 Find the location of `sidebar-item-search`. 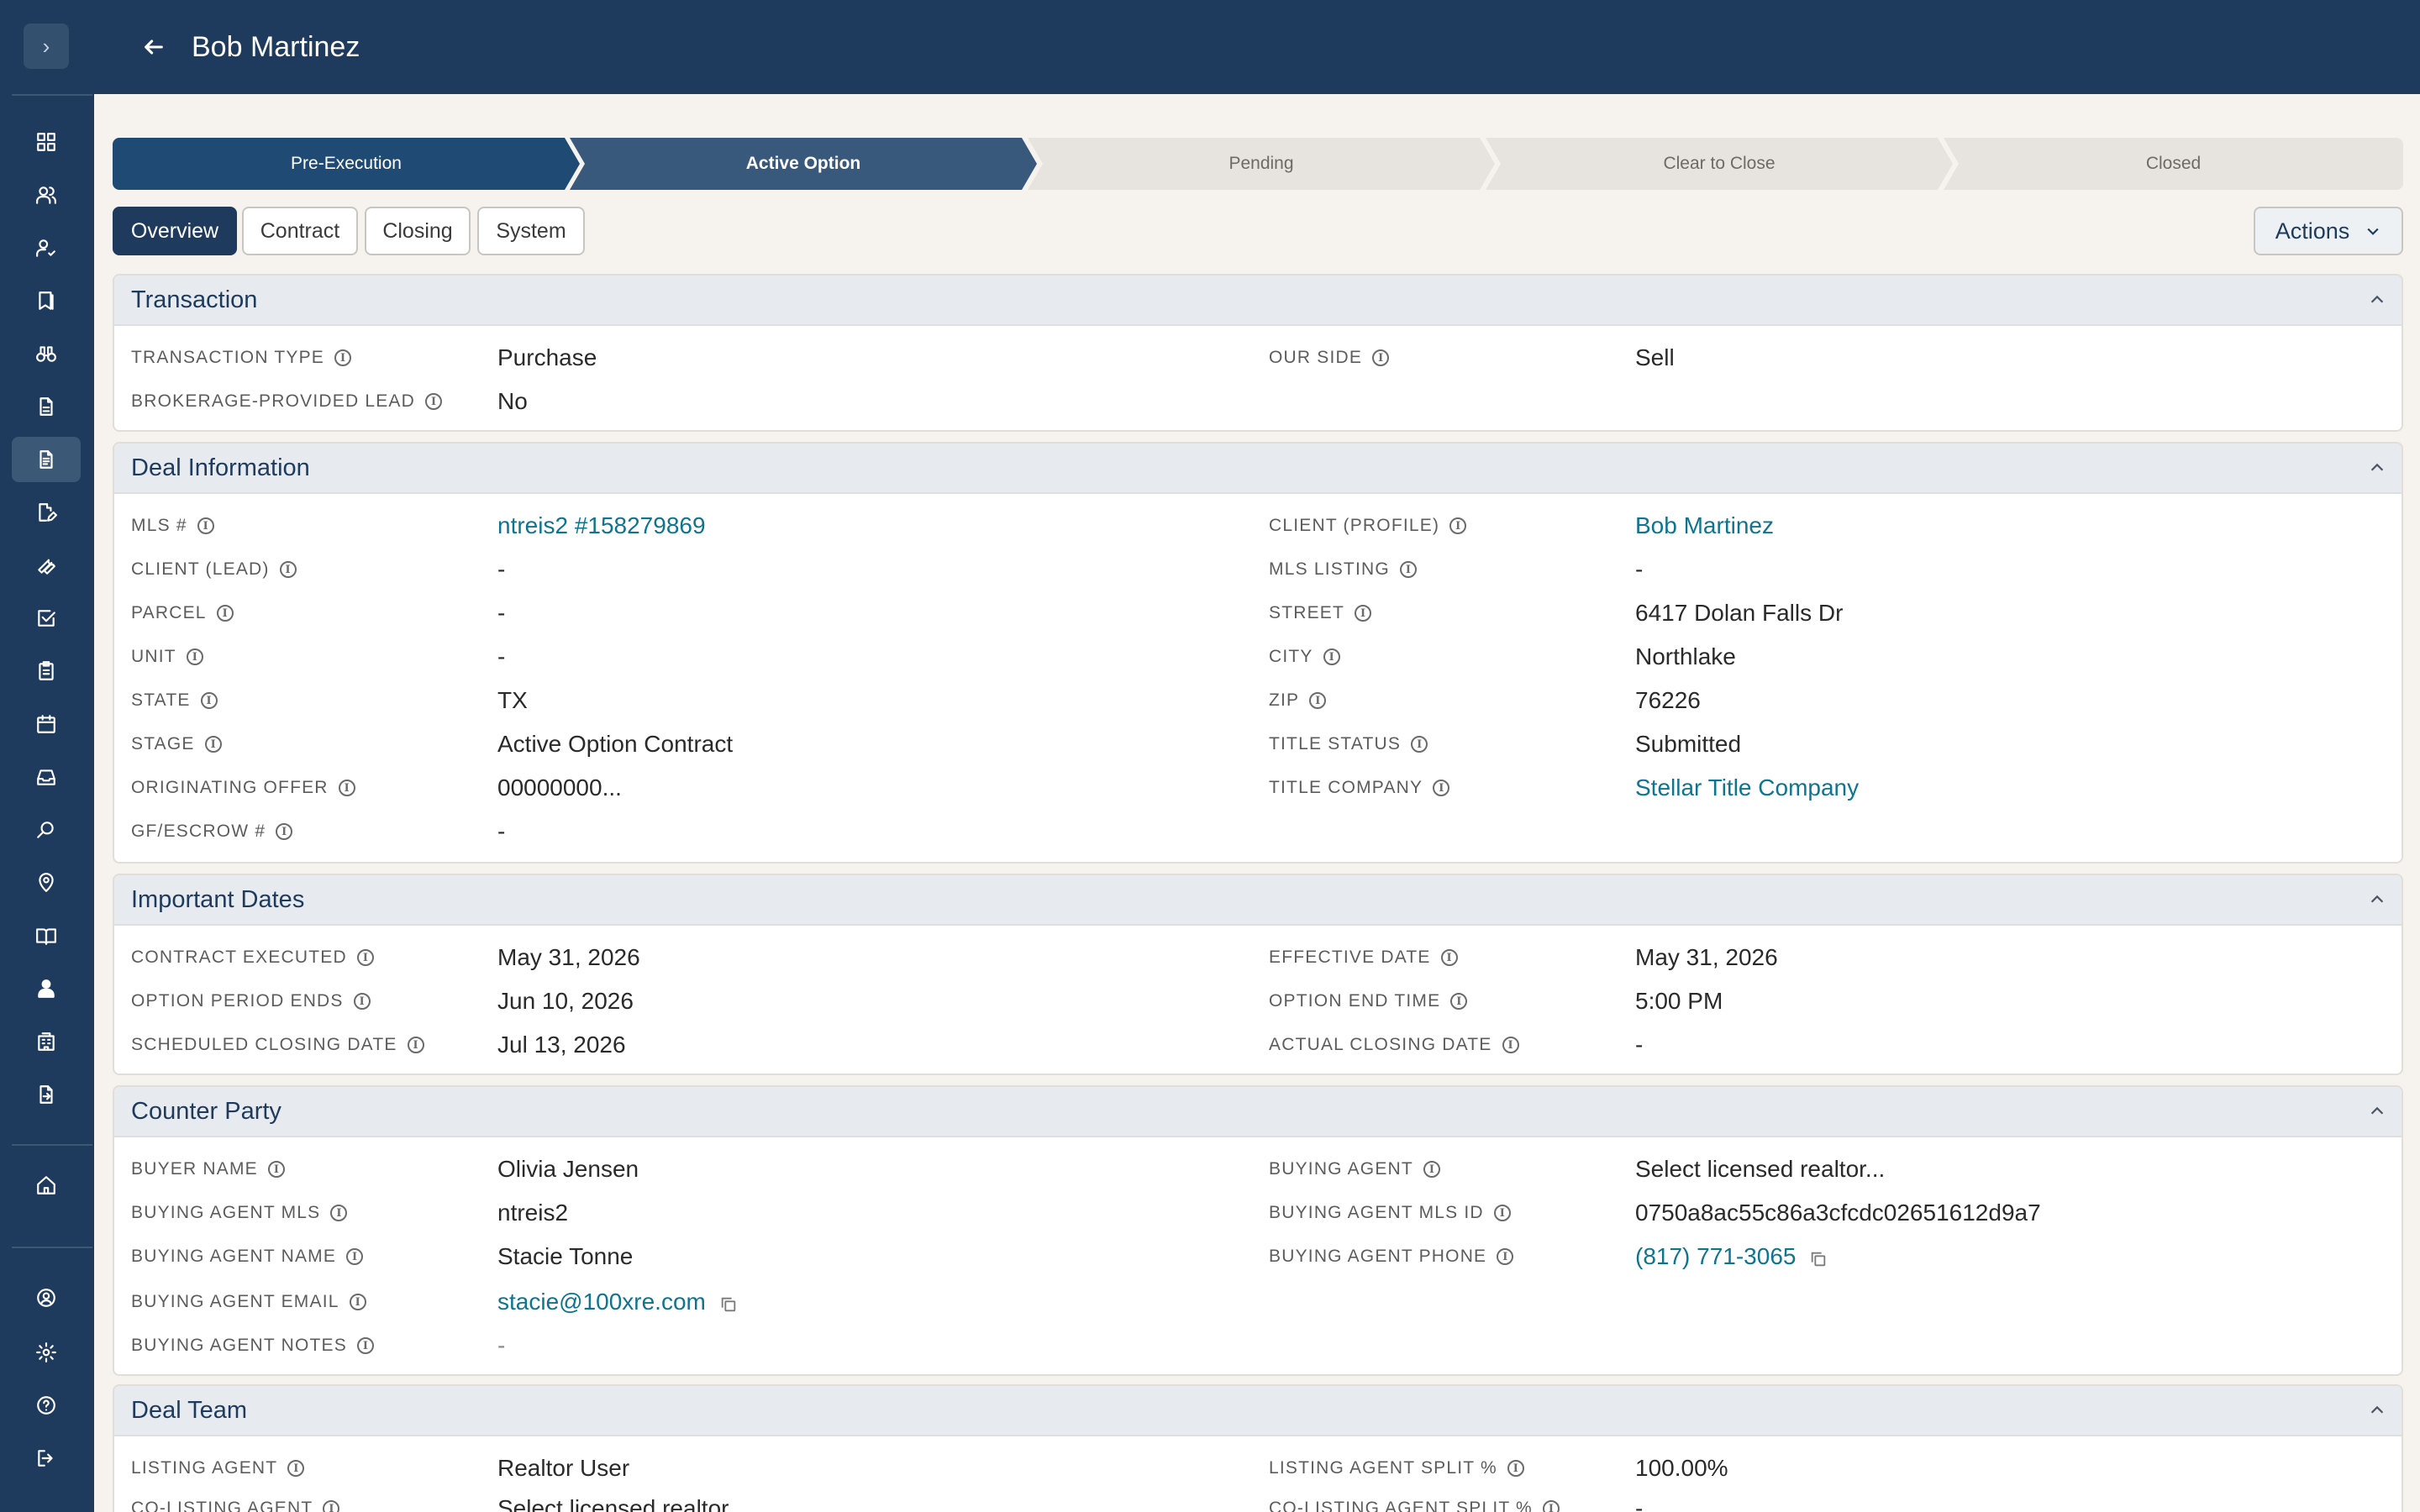

sidebar-item-search is located at coordinates (46, 830).